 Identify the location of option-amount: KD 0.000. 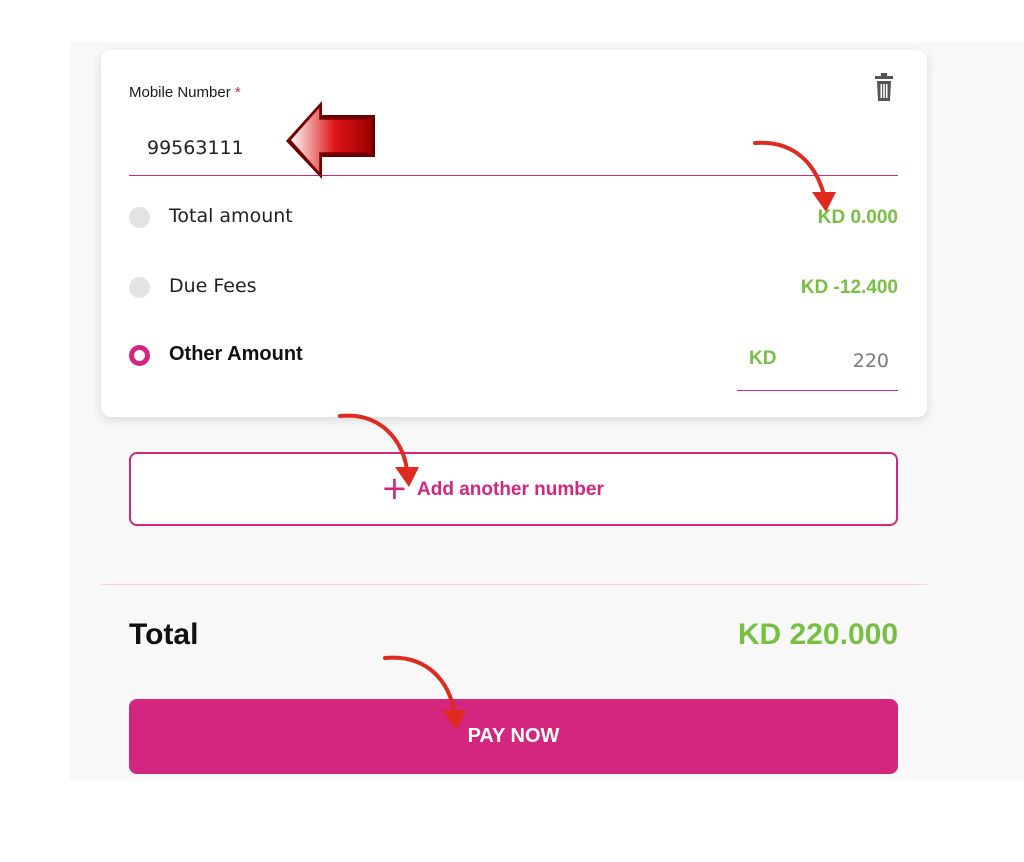
(857, 217).